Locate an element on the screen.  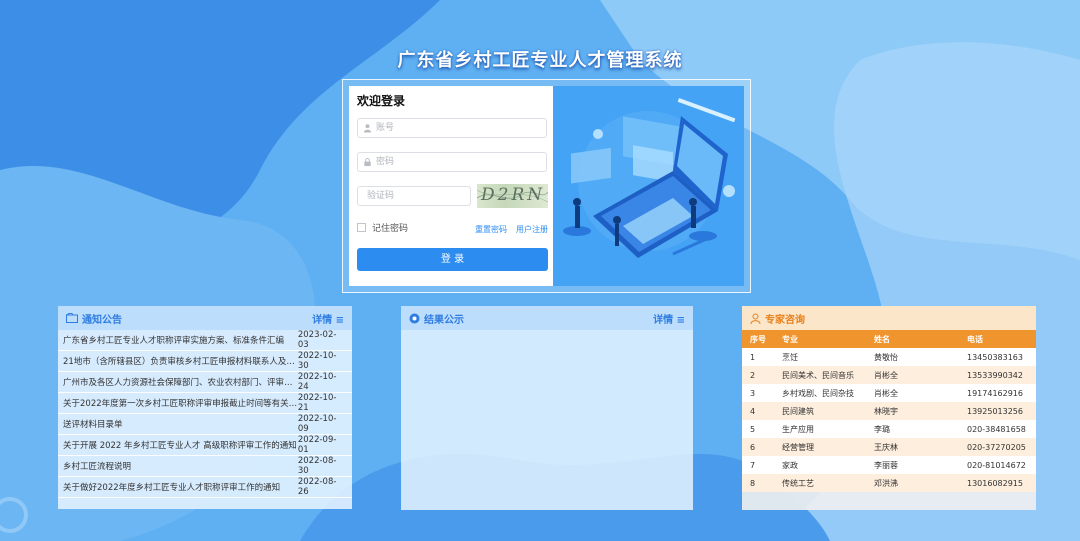
notice-item-title: 21地市（含所辖县区）负责审核乡村工匠申报材料联系人及联系方式 is located at coordinates (180, 362).